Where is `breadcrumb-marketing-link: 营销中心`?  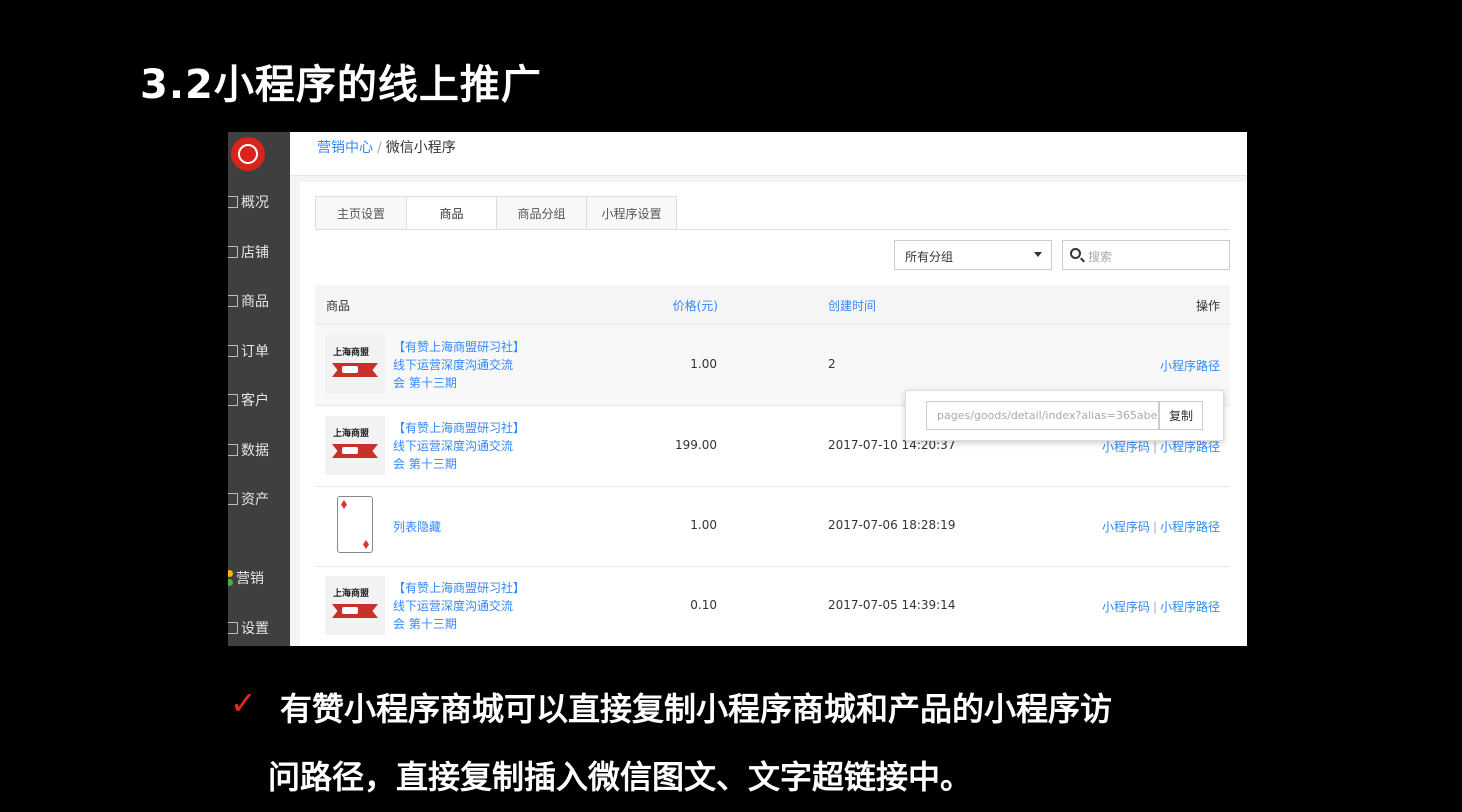
breadcrumb-marketing-link: 营销中心 is located at coordinates (345, 148).